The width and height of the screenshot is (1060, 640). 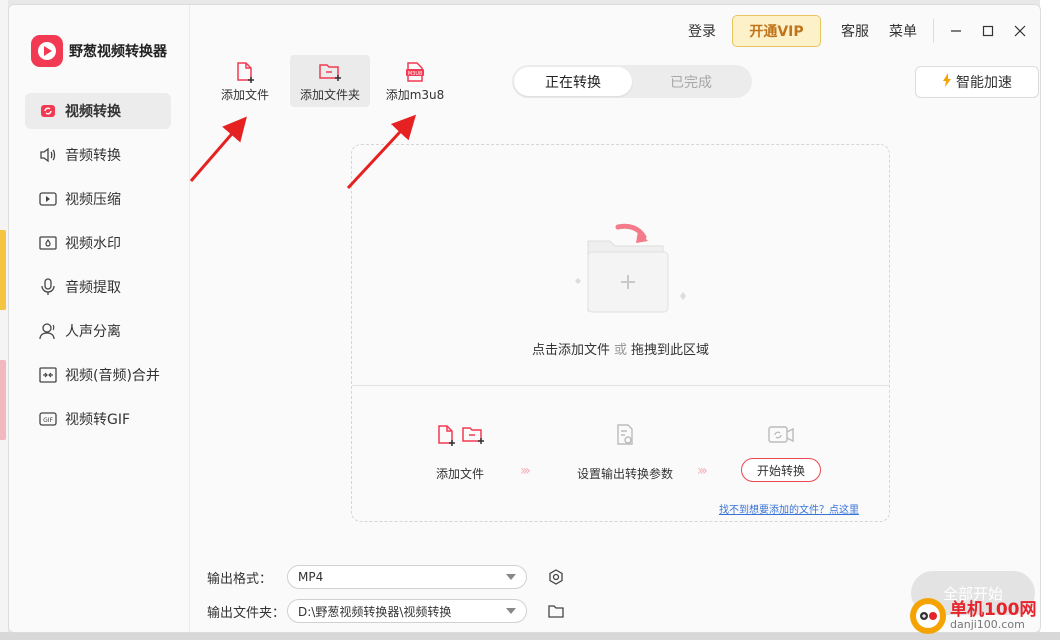 What do you see at coordinates (776, 31) in the screenshot?
I see `vip-button: 开通VIP` at bounding box center [776, 31].